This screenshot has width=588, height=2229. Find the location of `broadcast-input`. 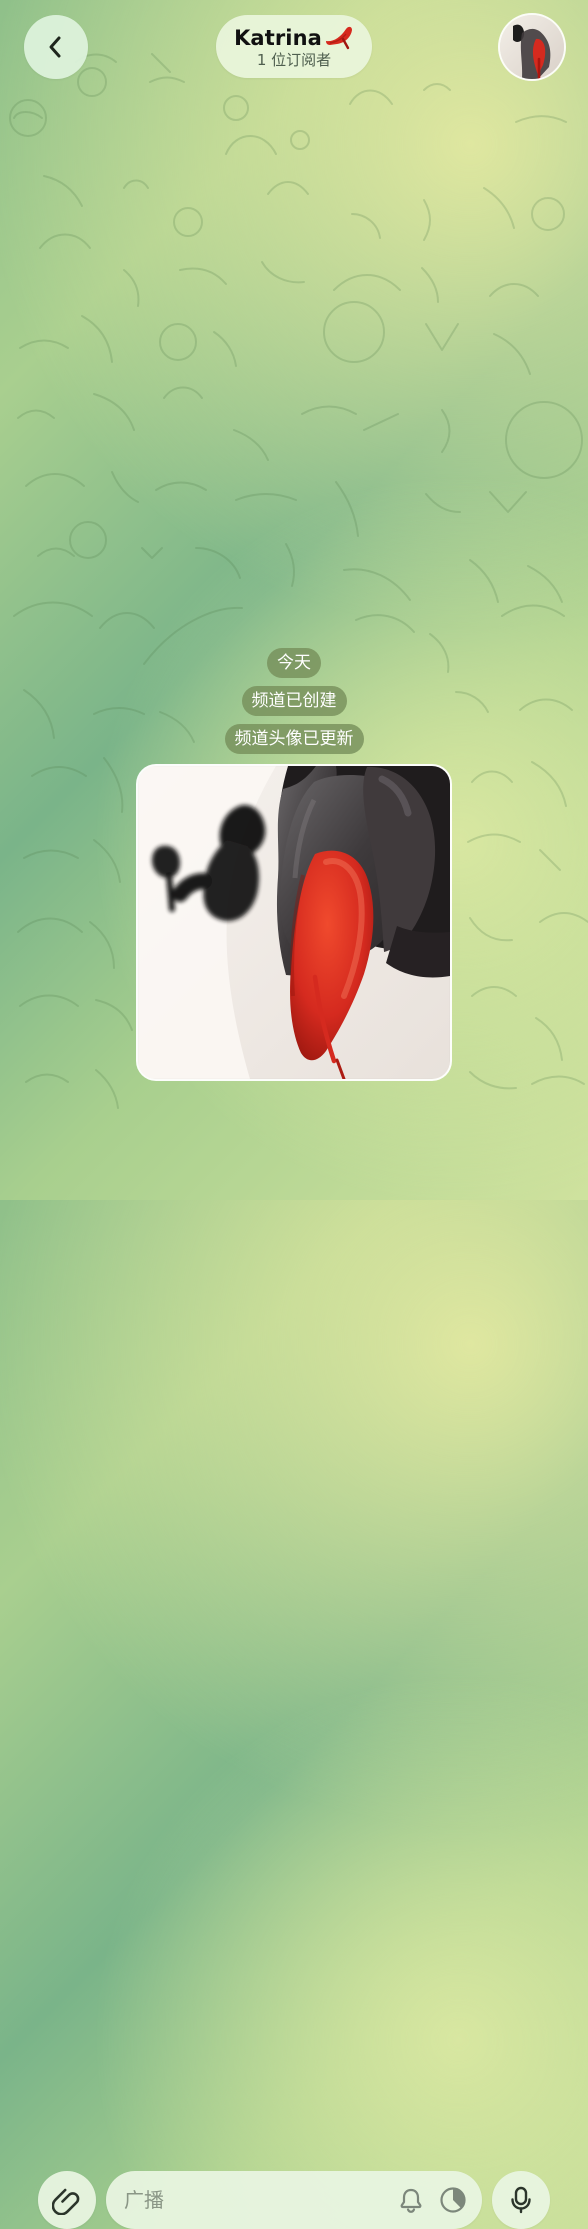

broadcast-input is located at coordinates (249, 2200).